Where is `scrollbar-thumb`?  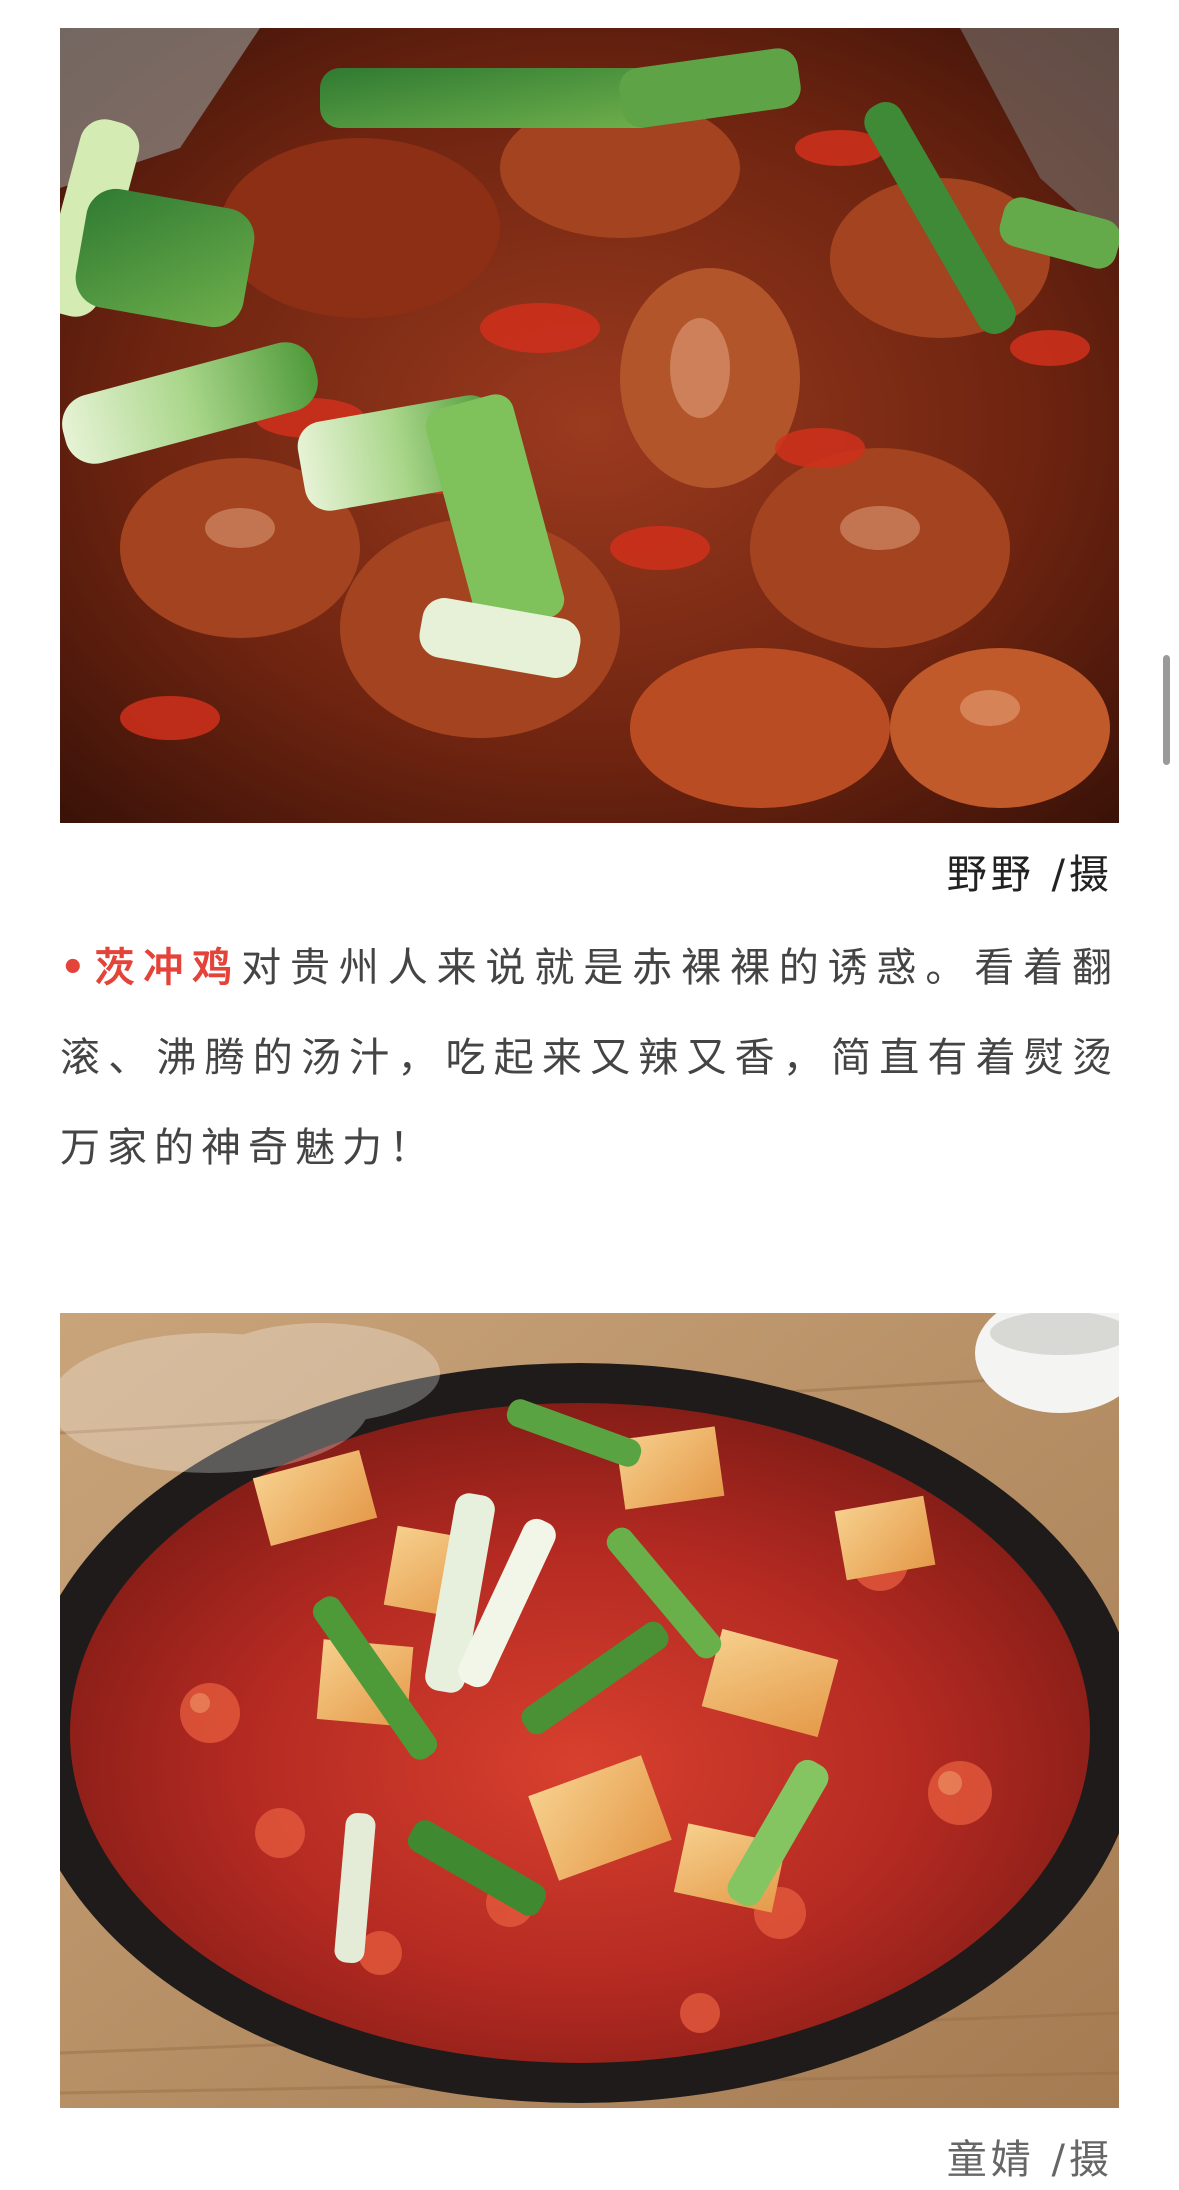
scrollbar-thumb is located at coordinates (1166, 710).